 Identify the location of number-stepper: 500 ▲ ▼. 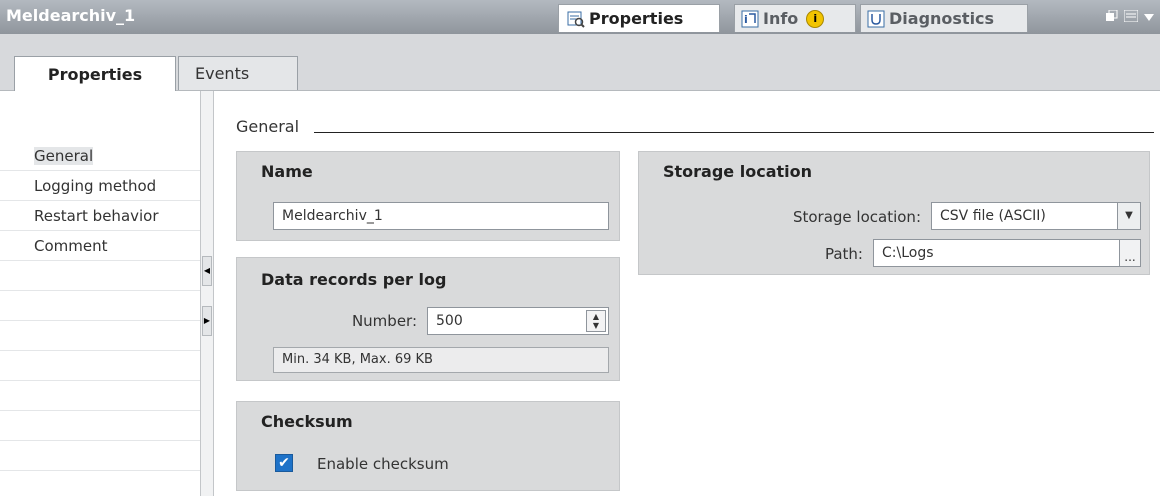
(518, 321).